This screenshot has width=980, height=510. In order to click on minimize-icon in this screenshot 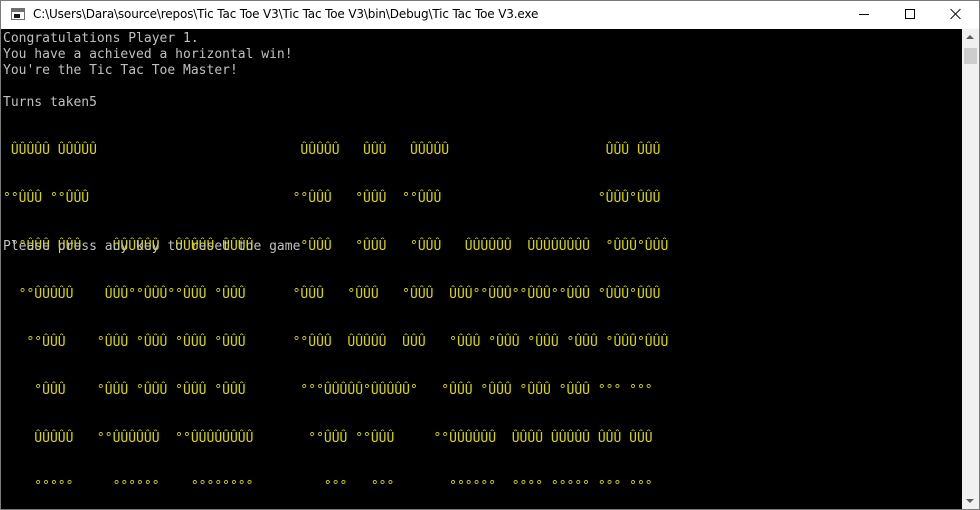, I will do `click(864, 14)`.